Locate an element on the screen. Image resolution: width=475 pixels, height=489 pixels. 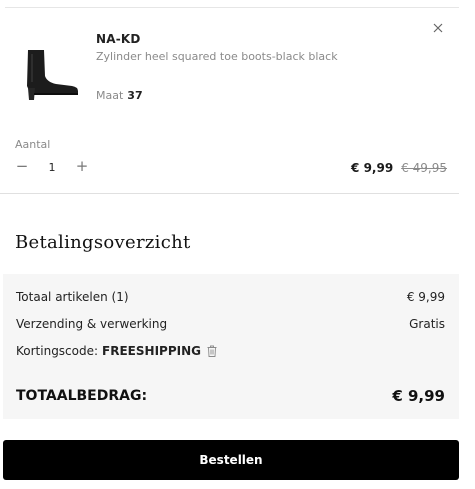
shipping-value: Gratis is located at coordinates (427, 324).